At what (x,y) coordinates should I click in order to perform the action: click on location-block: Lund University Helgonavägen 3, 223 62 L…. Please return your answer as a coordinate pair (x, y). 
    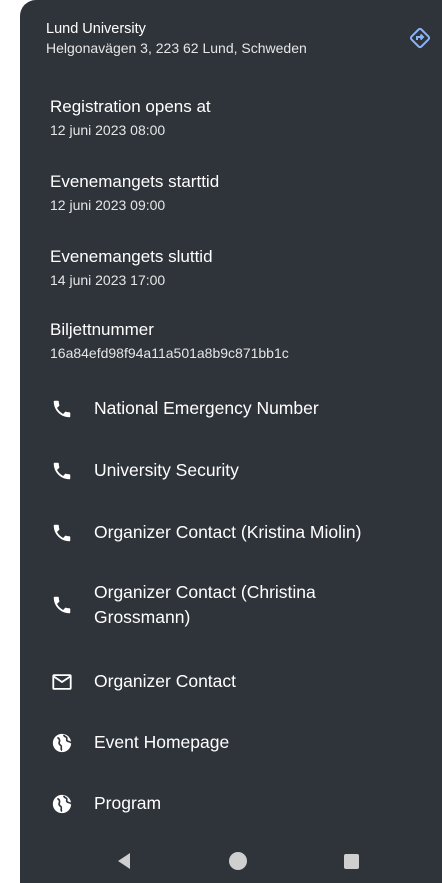
    Looking at the image, I should click on (176, 39).